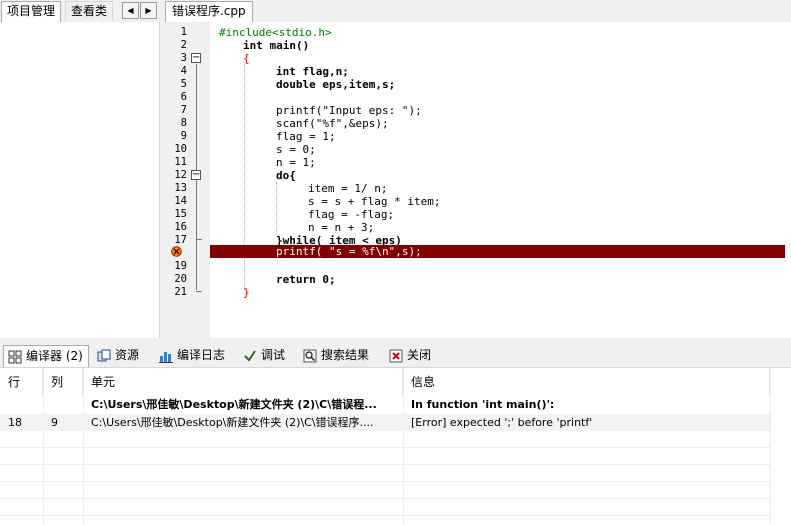 The height and width of the screenshot is (525, 791). Describe the element at coordinates (89, 11) in the screenshot. I see `tab-class-browser: 查看类` at that location.